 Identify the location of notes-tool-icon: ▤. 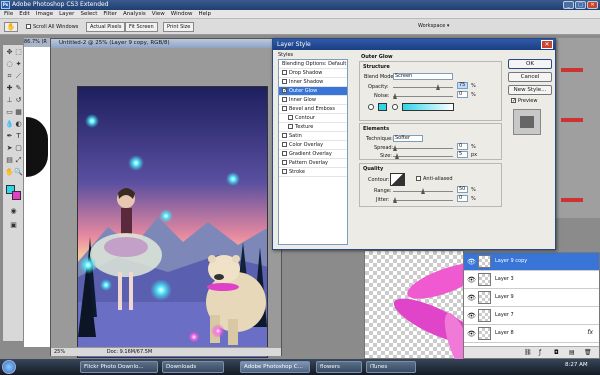
(9, 160).